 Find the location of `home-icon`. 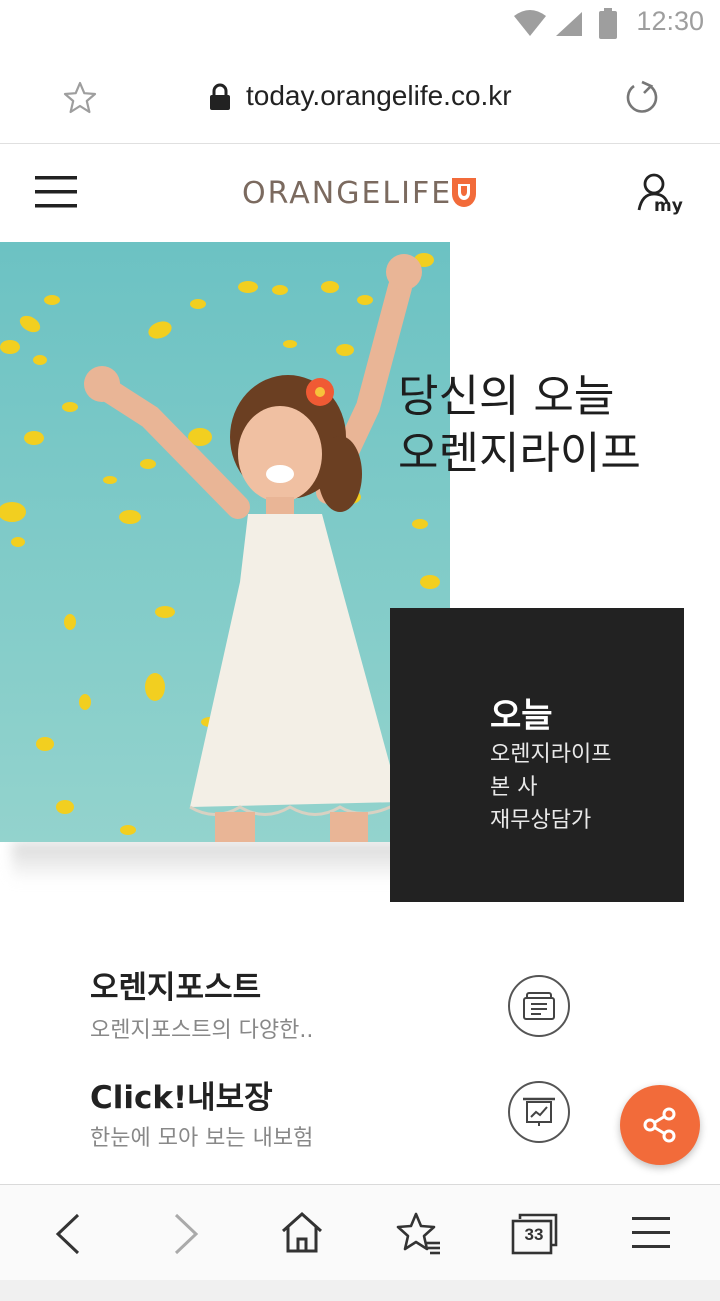

home-icon is located at coordinates (302, 1232).